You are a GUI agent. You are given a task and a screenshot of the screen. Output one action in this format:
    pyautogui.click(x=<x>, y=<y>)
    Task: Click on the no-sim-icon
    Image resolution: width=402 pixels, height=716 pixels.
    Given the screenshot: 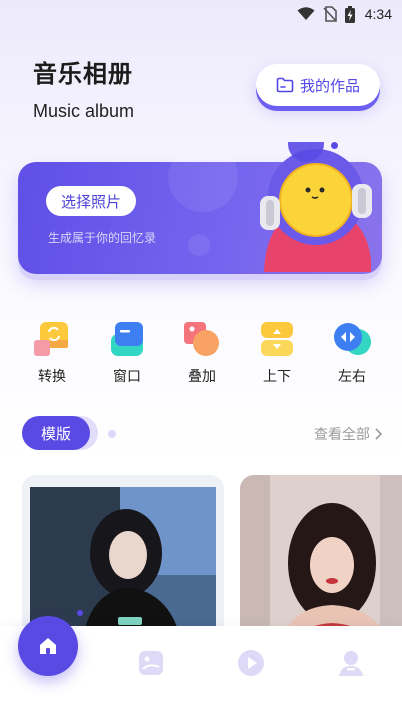 What is the action you would take?
    pyautogui.click(x=330, y=14)
    